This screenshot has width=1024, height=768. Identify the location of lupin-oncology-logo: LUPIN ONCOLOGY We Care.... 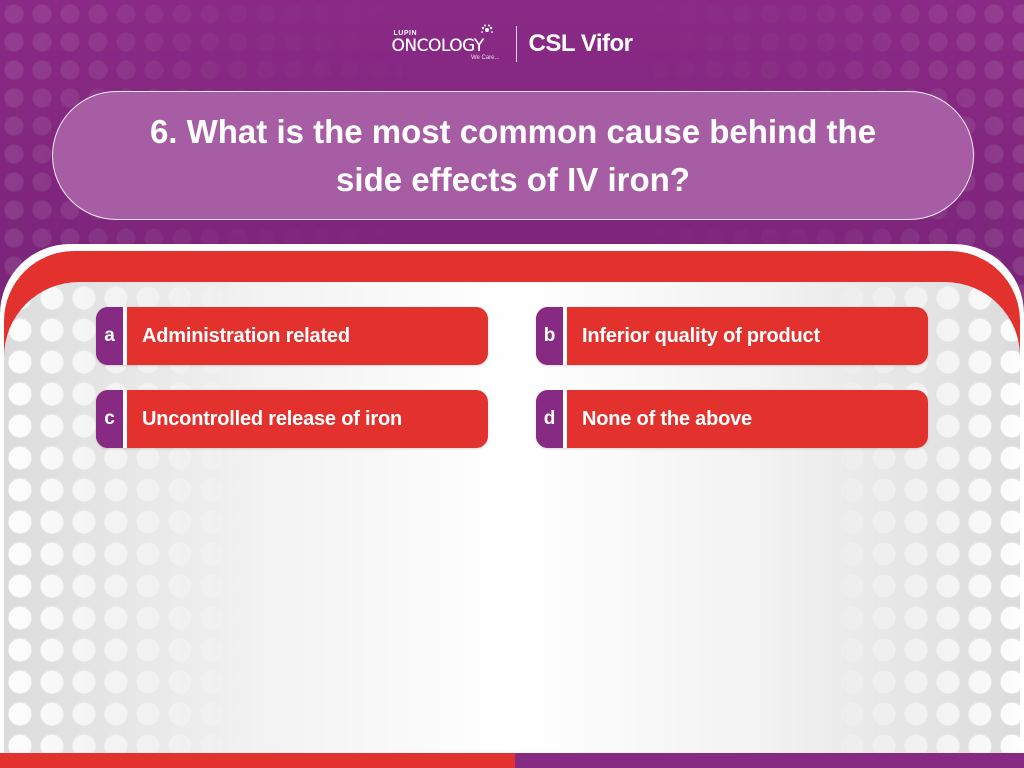
(448, 44).